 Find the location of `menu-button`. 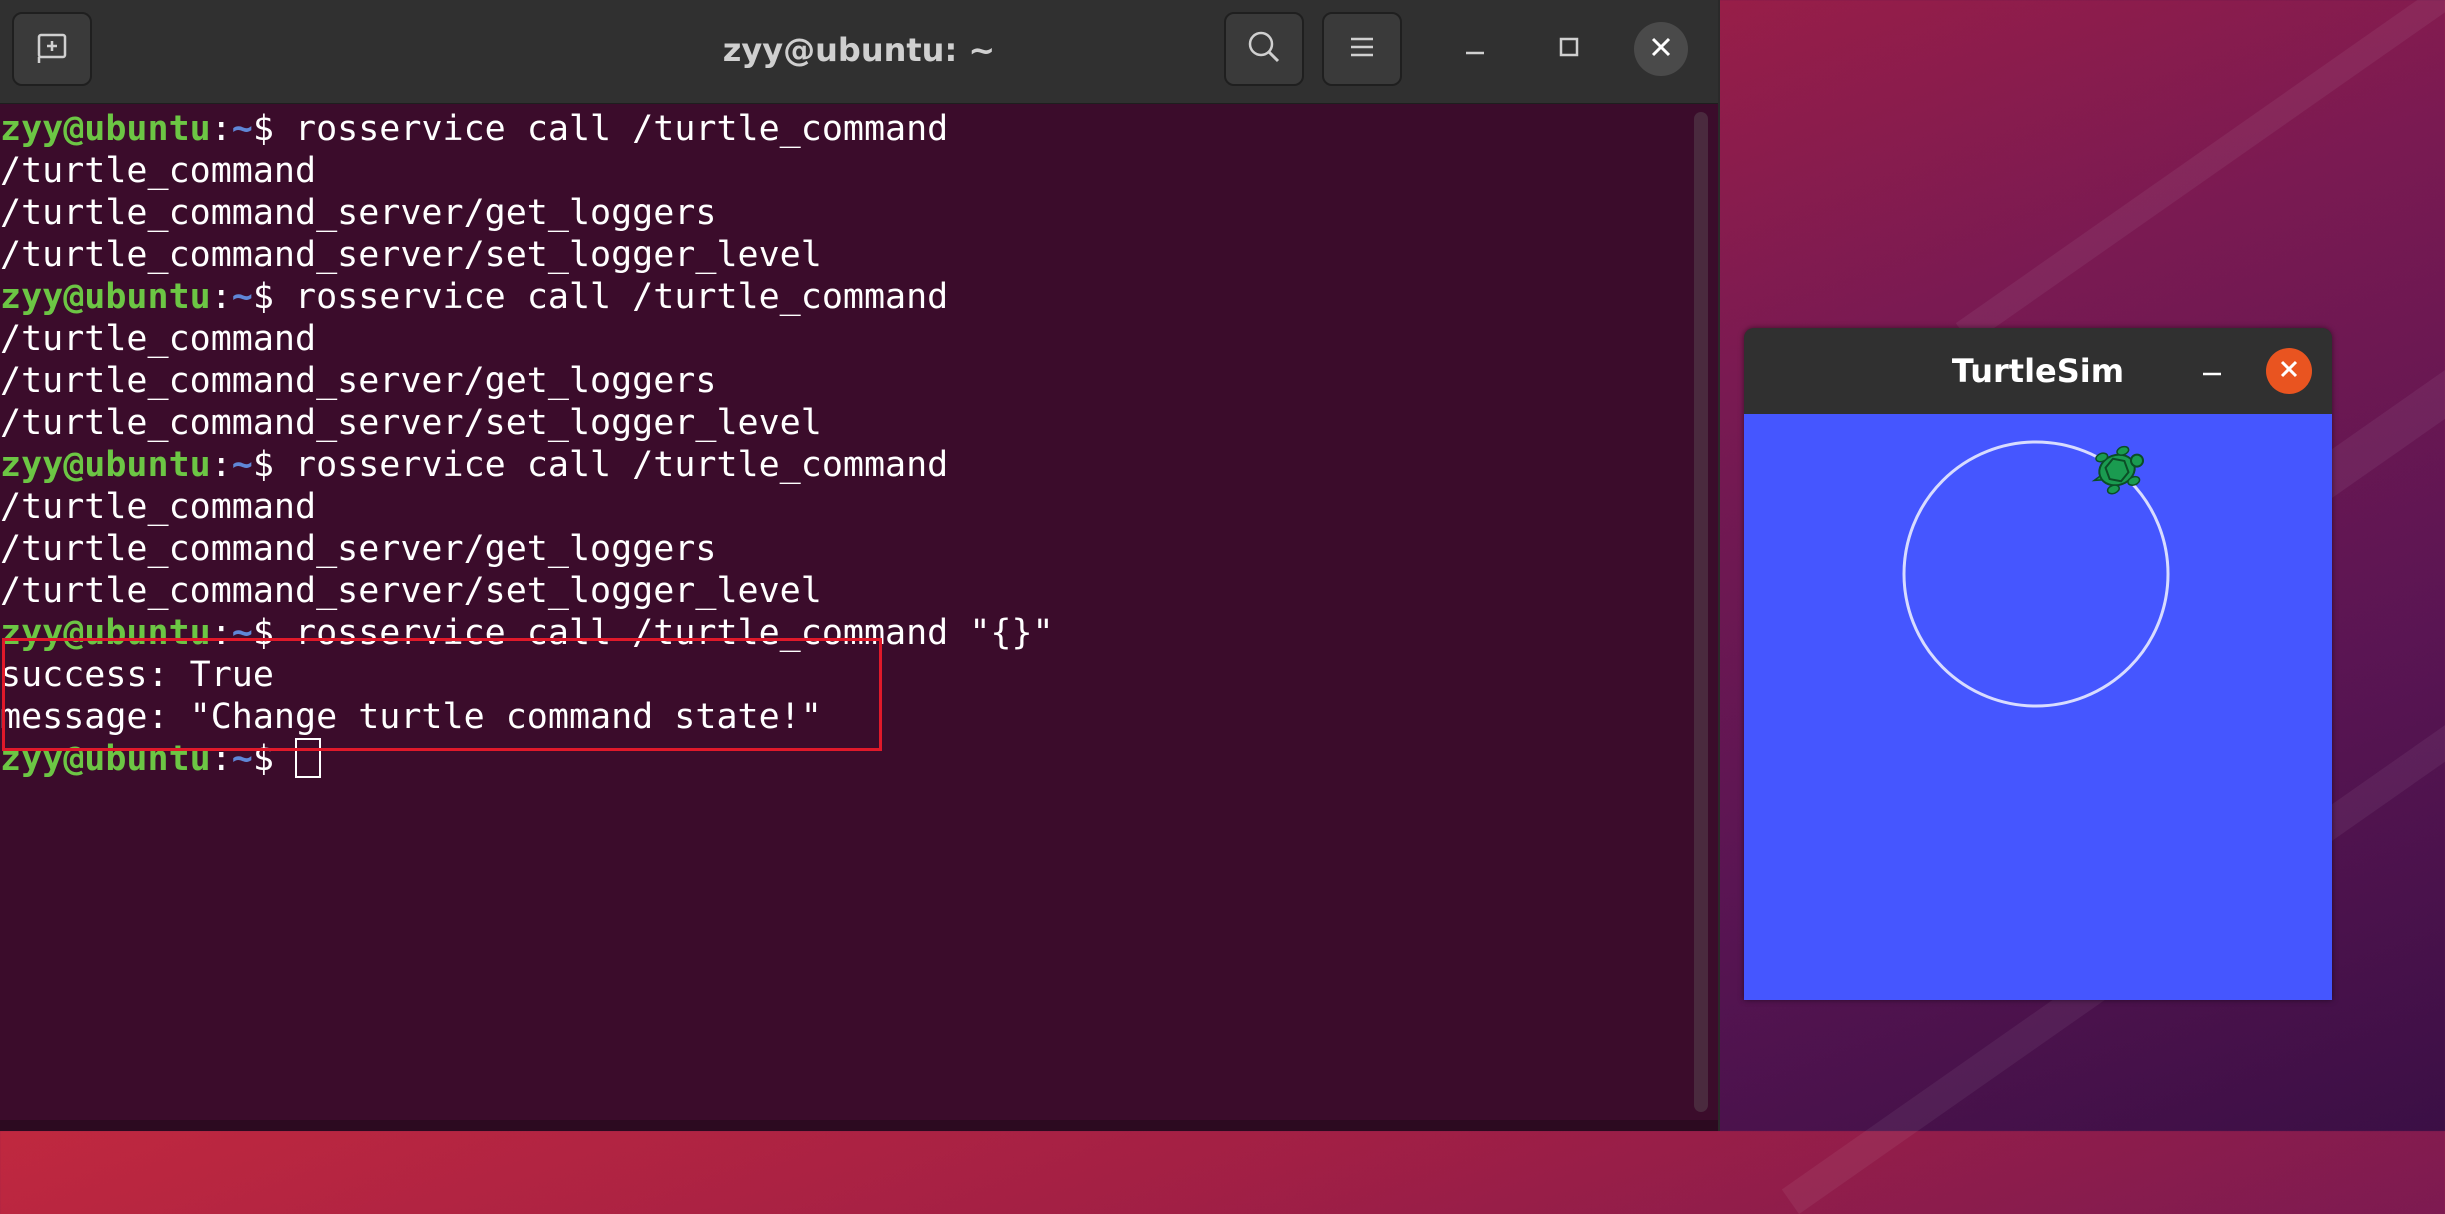

menu-button is located at coordinates (1362, 49).